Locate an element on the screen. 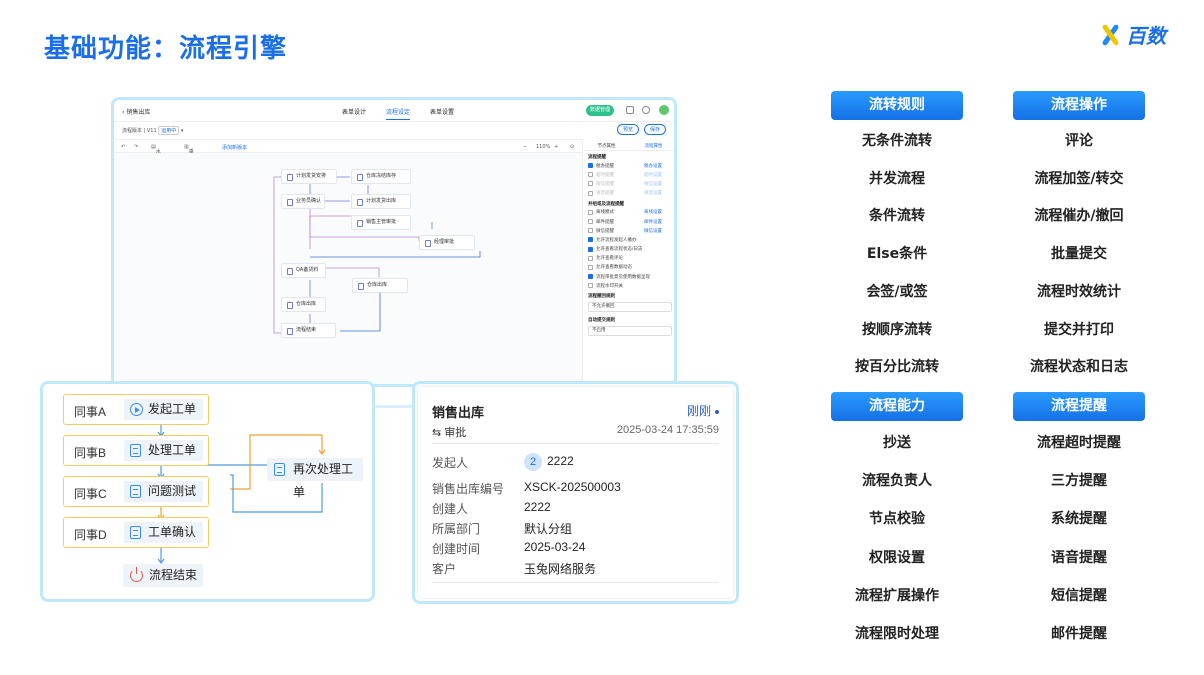 This screenshot has width=1204, height=675. option-row: 微信提醒 微信设置 is located at coordinates (628, 230).